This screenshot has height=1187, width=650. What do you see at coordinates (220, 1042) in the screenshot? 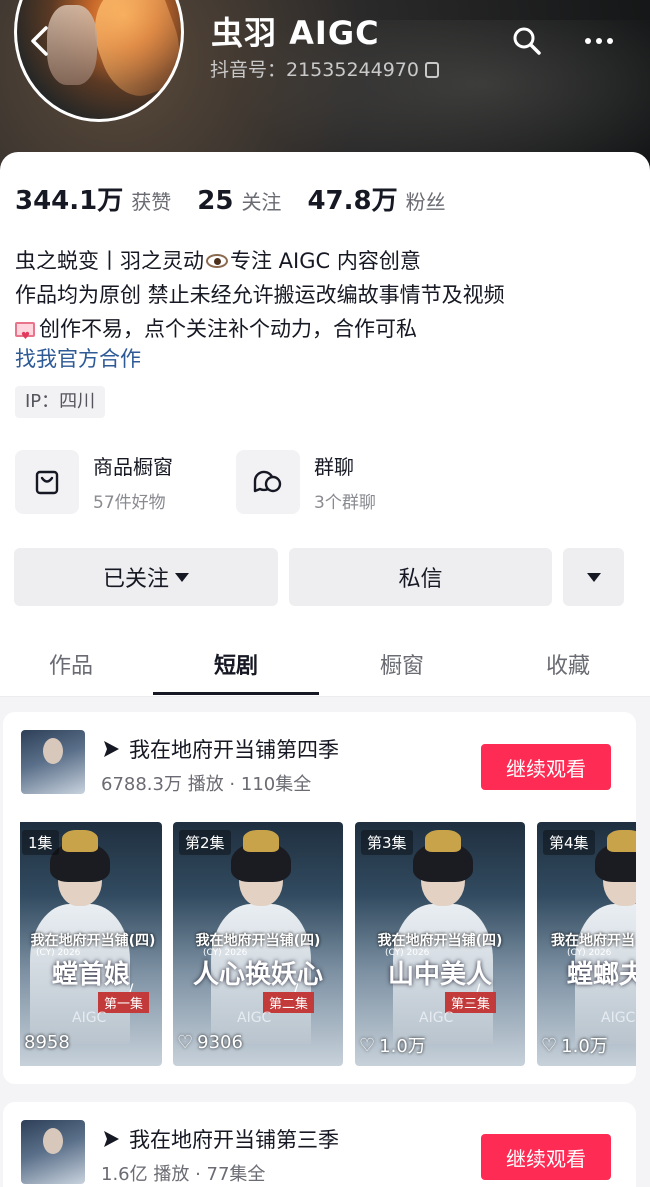
I see `episode-likes-count: 9306` at bounding box center [220, 1042].